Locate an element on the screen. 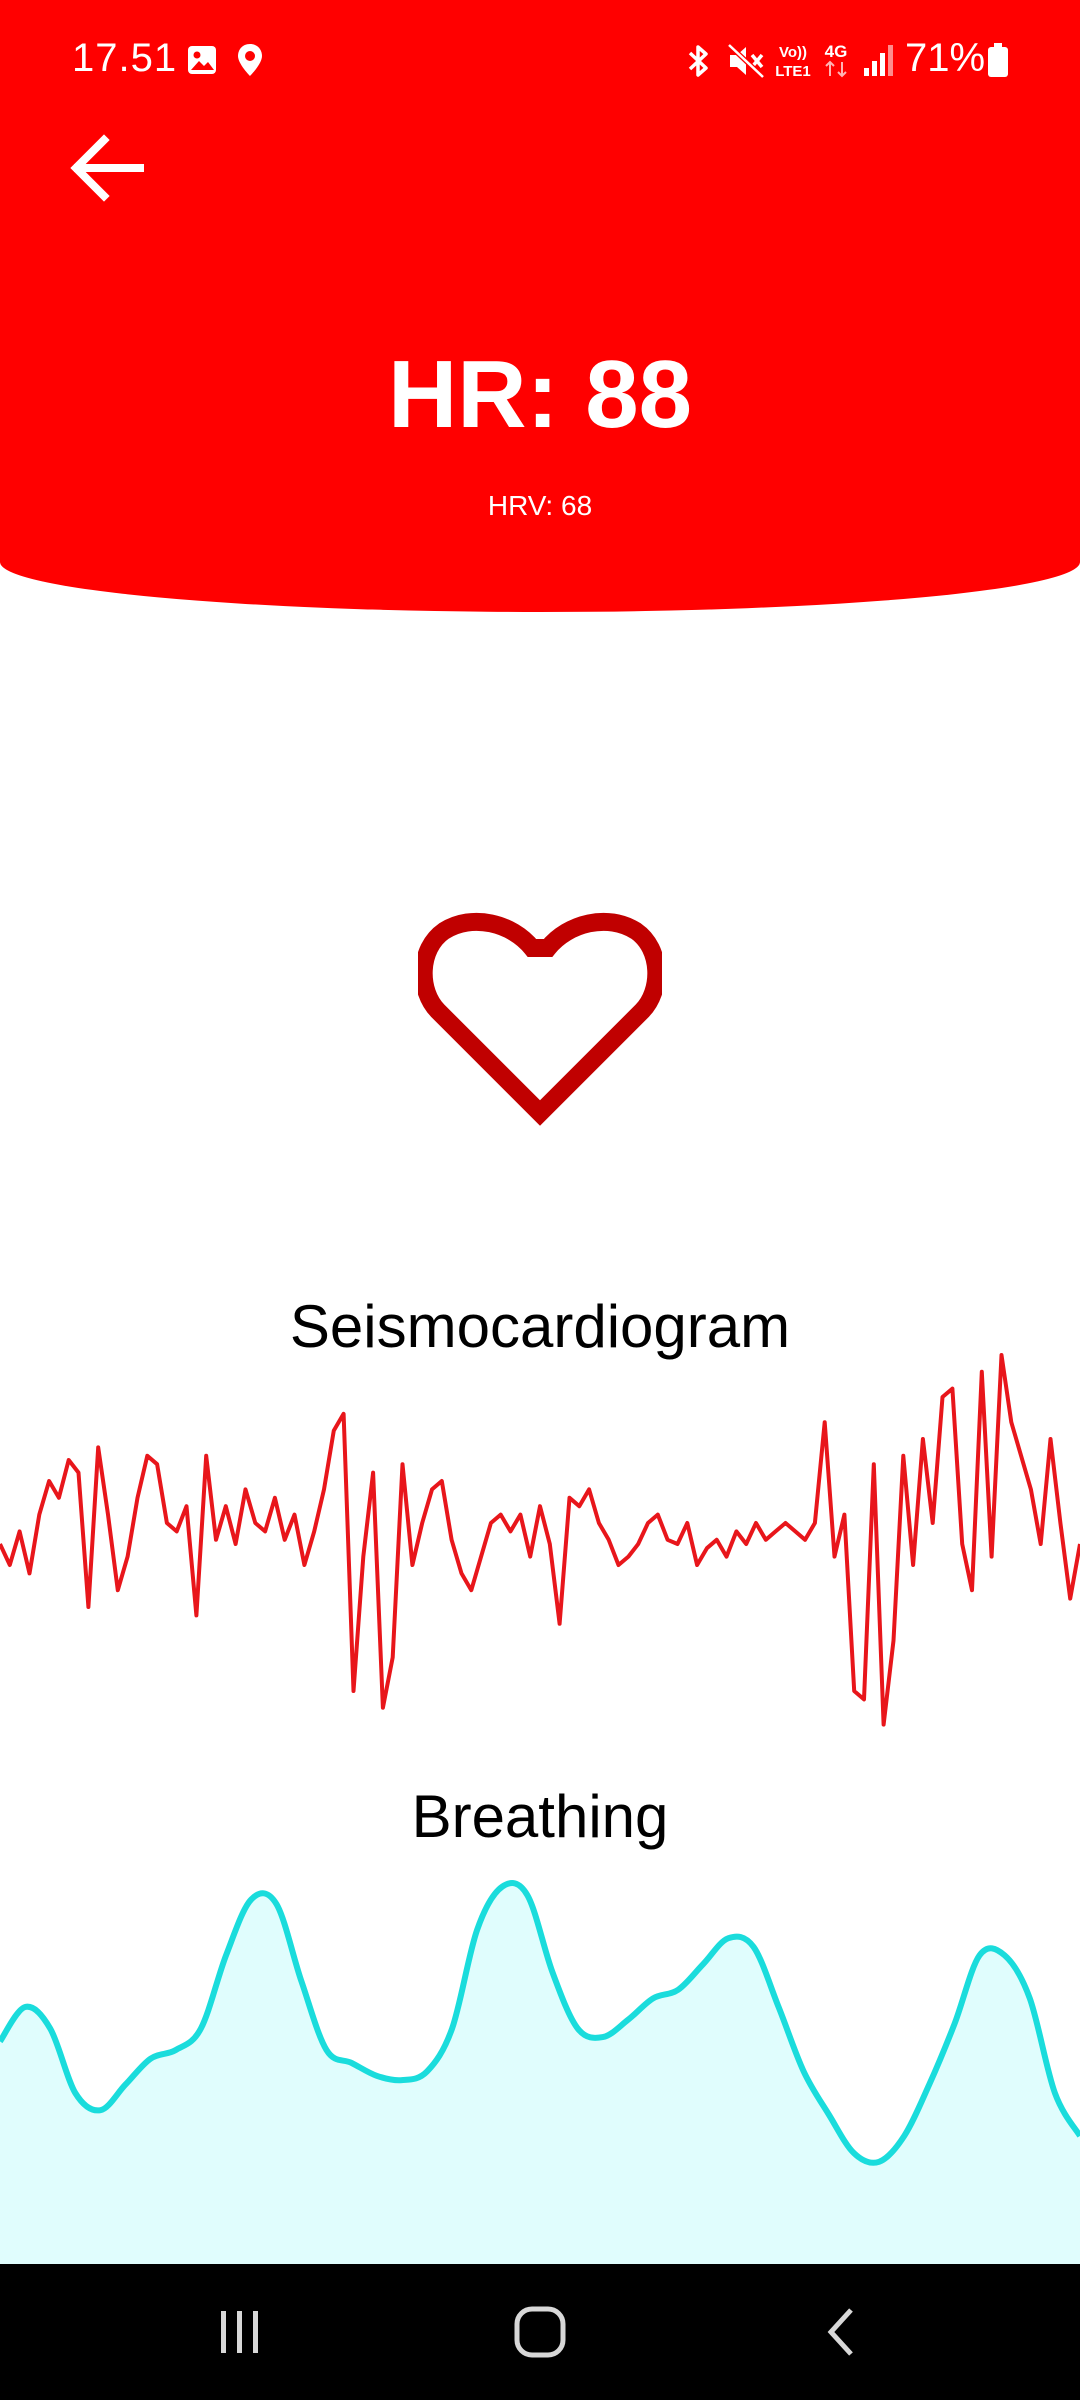 The height and width of the screenshot is (2400, 1080). battery-percent: 71% is located at coordinates (945, 58).